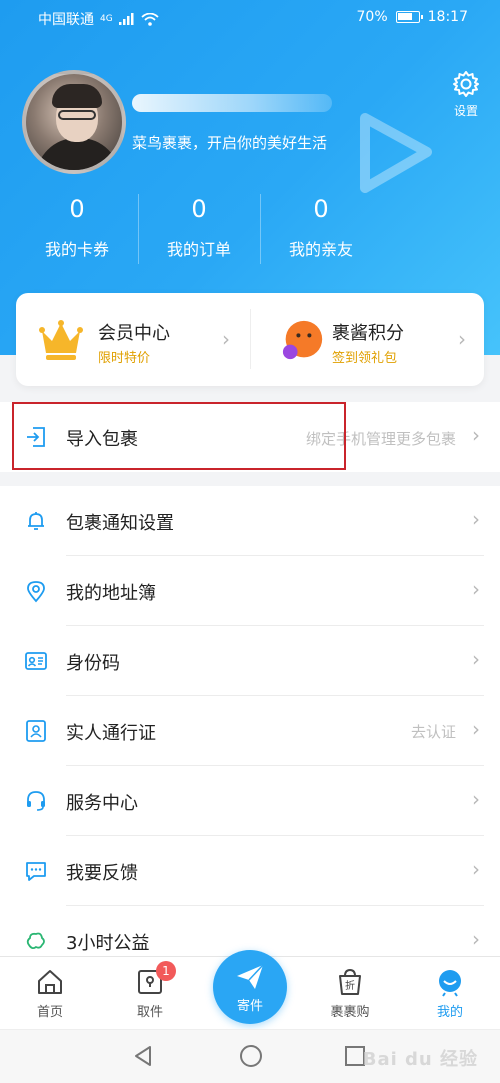 This screenshot has height=1083, width=500. I want to click on points-subtitle: 签到领礼包, so click(365, 358).